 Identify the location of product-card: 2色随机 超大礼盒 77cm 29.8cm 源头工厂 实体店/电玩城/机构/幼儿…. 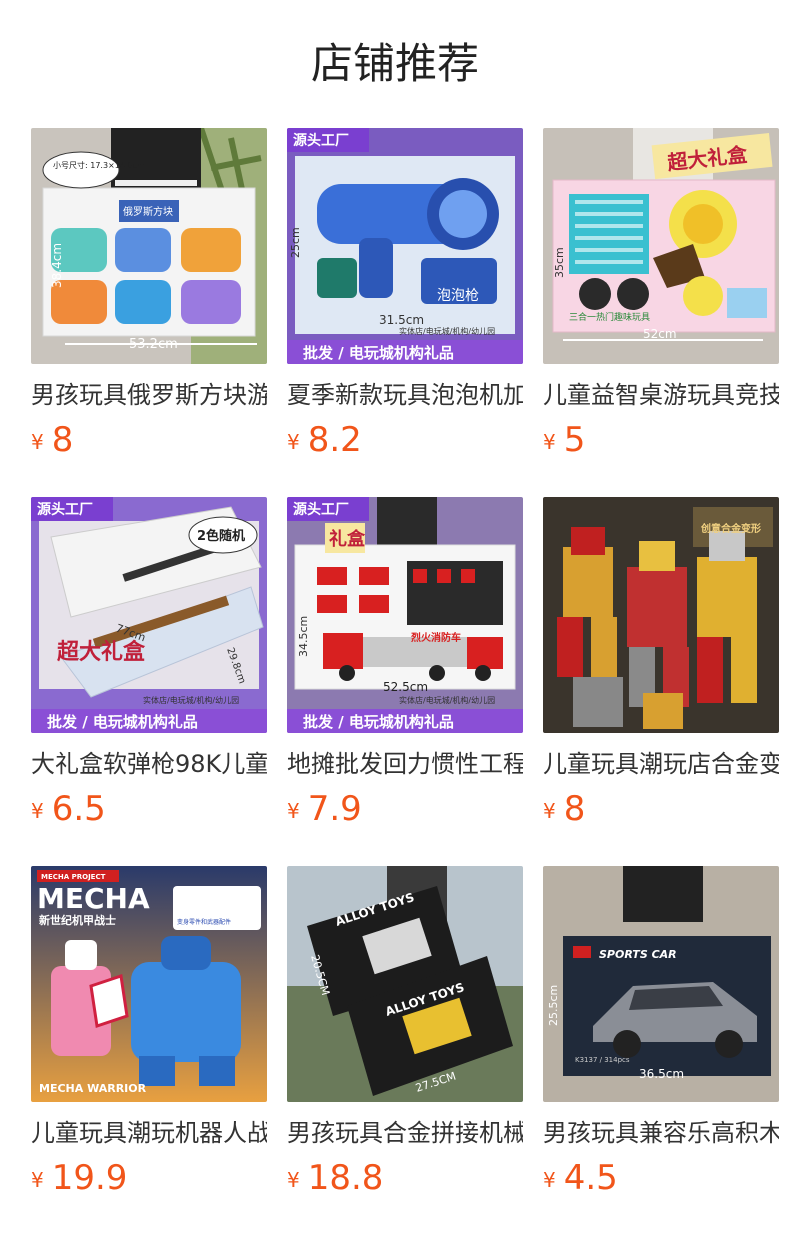
(149, 681).